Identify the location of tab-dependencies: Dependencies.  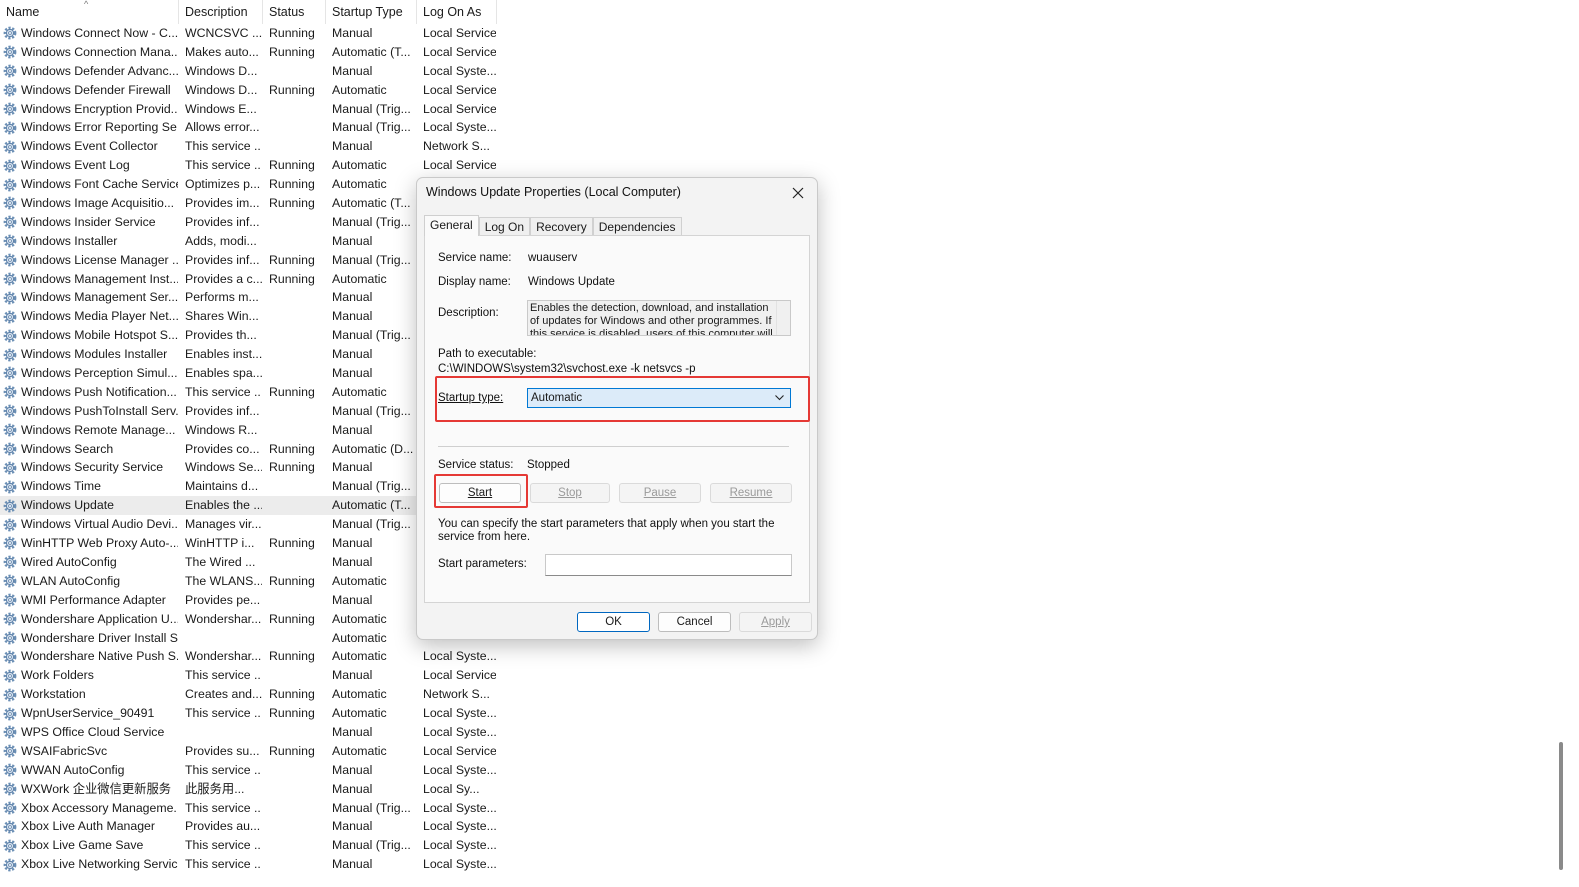
(637, 226).